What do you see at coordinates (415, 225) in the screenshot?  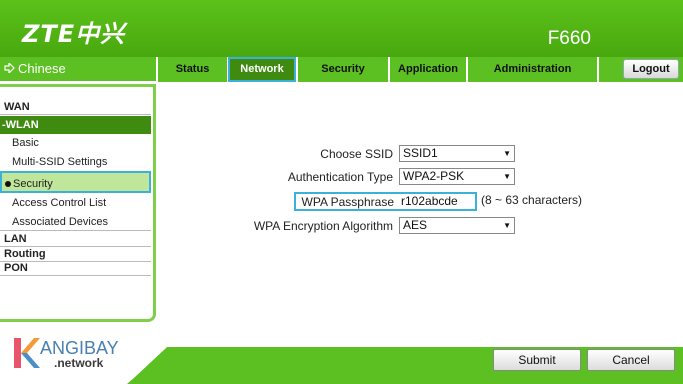 I see `encryption-select-value: AES` at bounding box center [415, 225].